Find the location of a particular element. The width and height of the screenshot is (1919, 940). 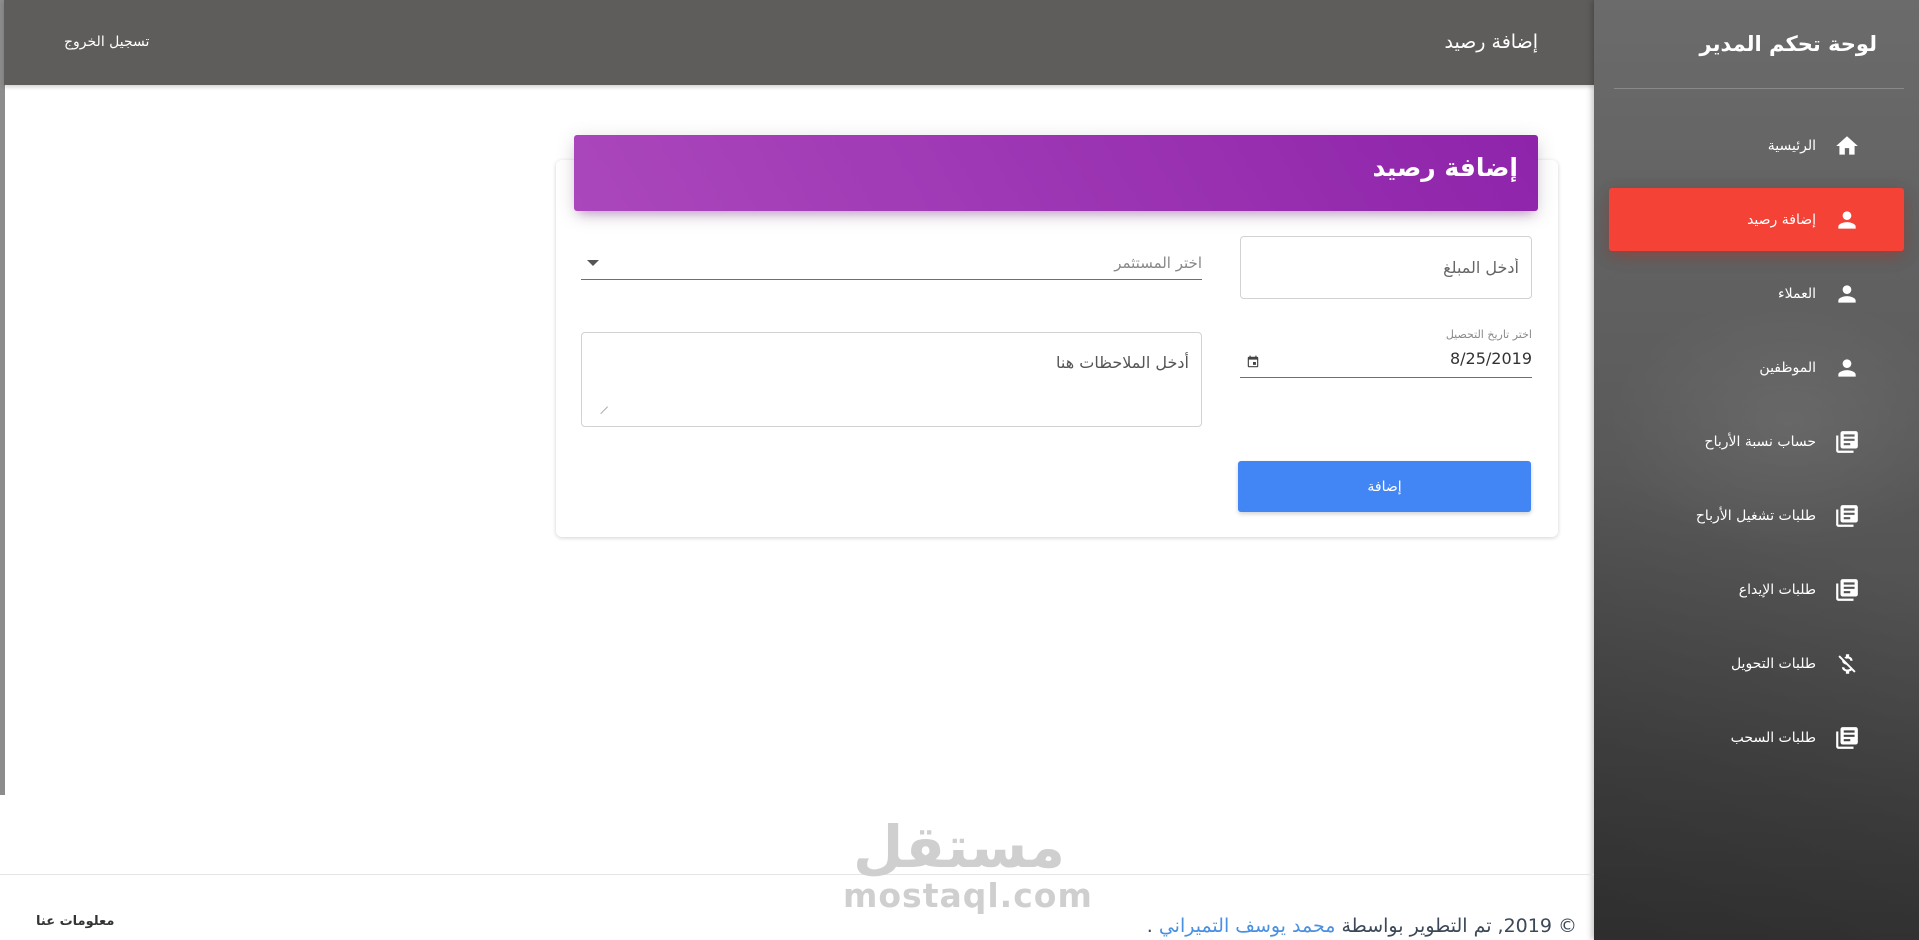

copyright-prefix: © 2019, تم التطوير بواسطة is located at coordinates (1459, 926).